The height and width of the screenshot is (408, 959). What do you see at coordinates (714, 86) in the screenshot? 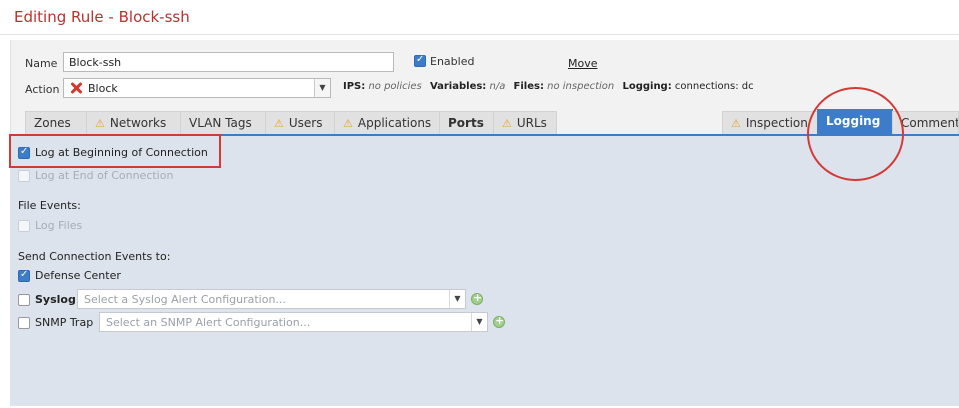
I see `logging-summary-value: connections: dc` at bounding box center [714, 86].